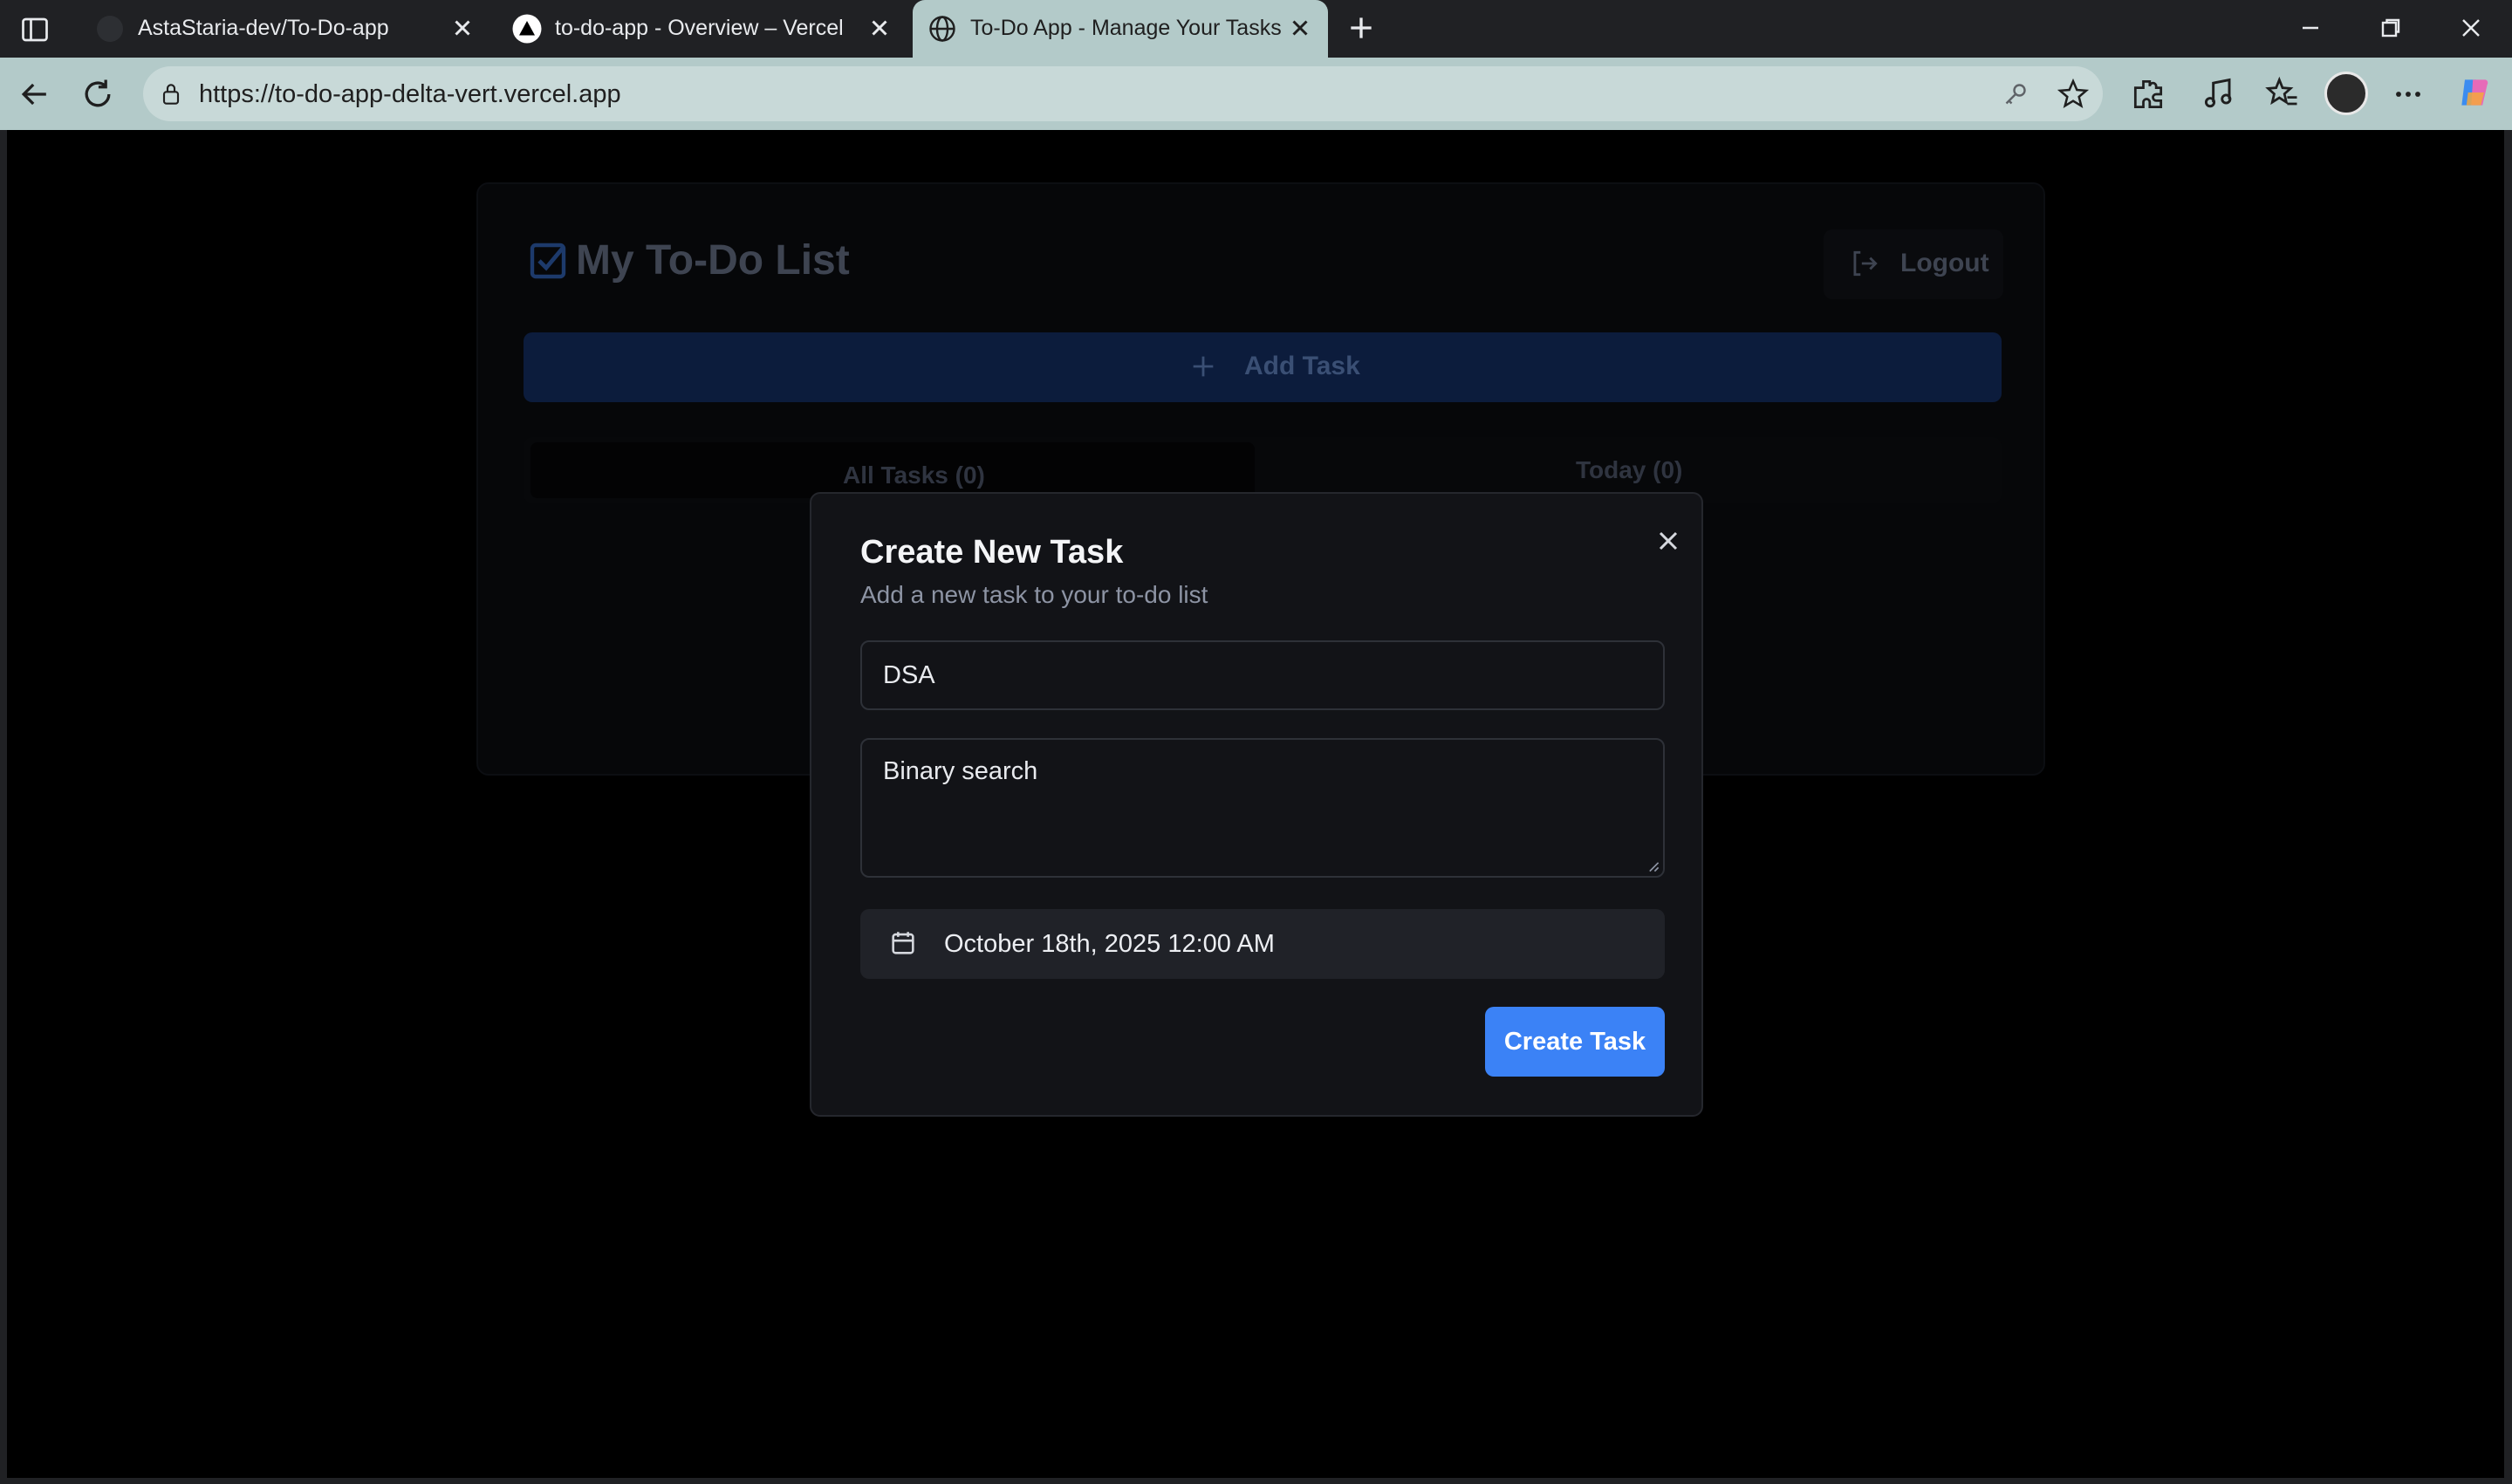 The height and width of the screenshot is (1484, 2512). I want to click on restore-icon, so click(2390, 28).